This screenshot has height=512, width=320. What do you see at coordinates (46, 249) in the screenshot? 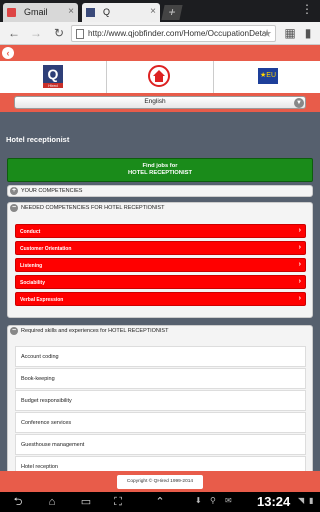
I see `competency-label: Customer Orientation` at bounding box center [46, 249].